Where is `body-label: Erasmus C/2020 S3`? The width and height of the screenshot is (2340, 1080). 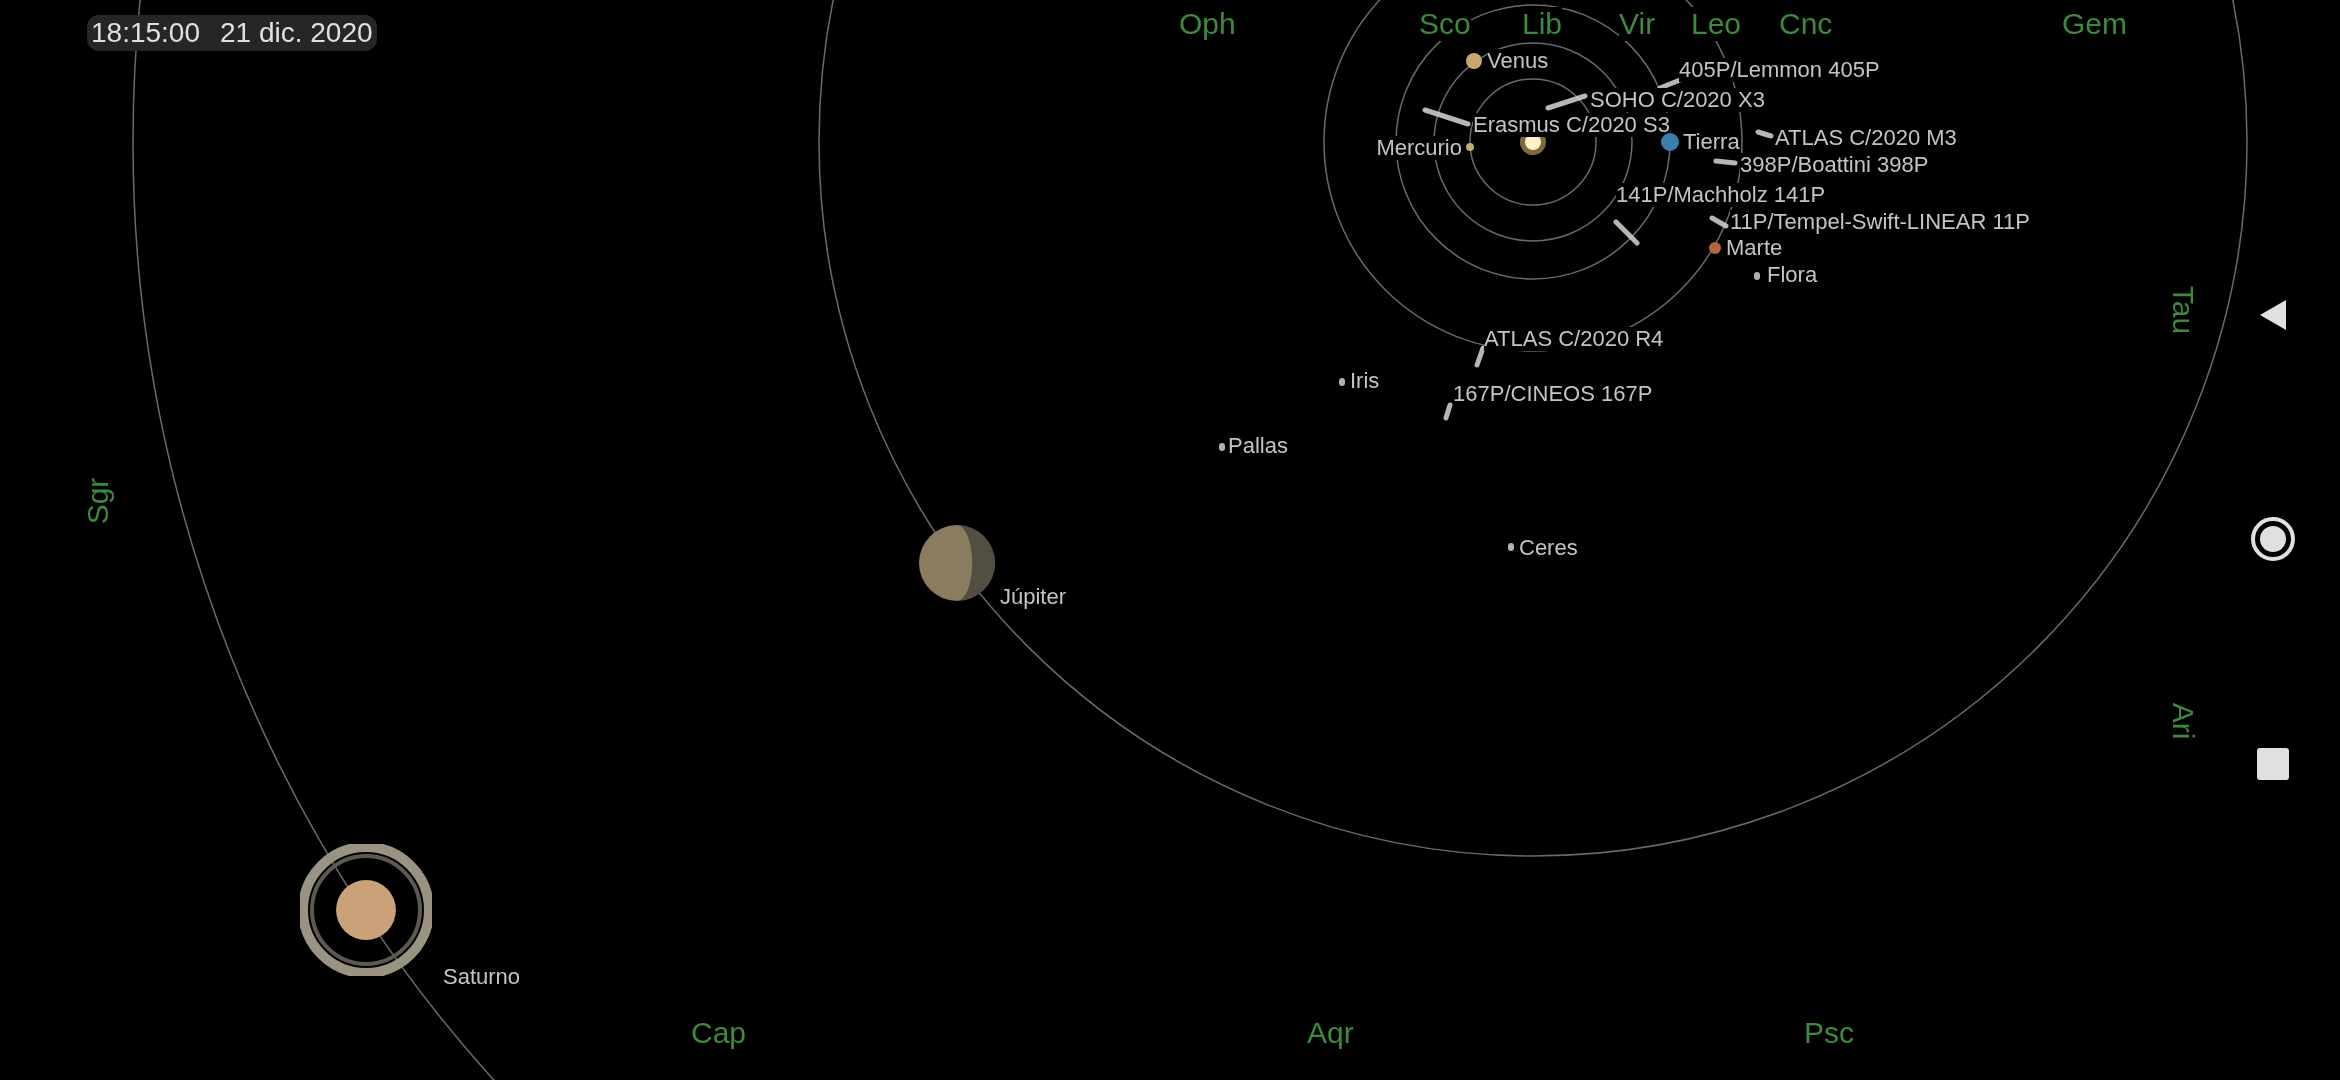 body-label: Erasmus C/2020 S3 is located at coordinates (1571, 125).